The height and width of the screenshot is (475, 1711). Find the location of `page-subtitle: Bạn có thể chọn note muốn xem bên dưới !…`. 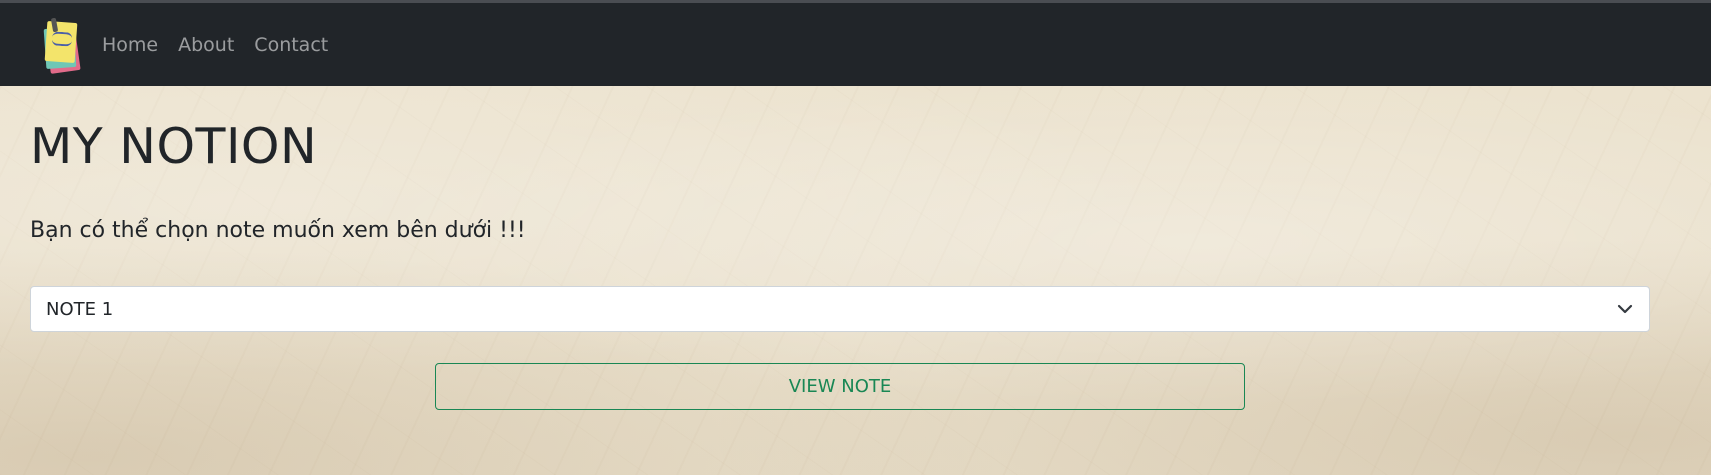

page-subtitle: Bạn có thể chọn note muốn xem bên dưới !… is located at coordinates (278, 230).